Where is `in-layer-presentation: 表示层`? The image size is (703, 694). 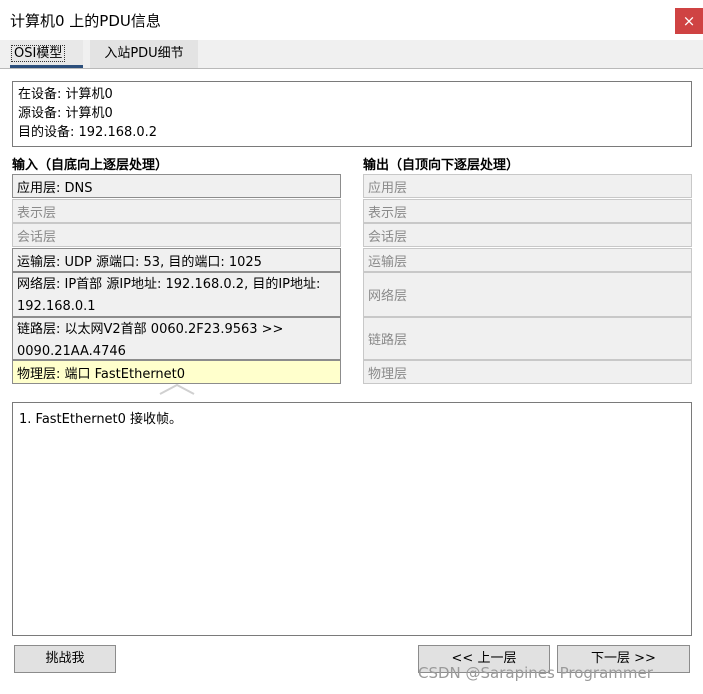
in-layer-presentation: 表示层 is located at coordinates (176, 211).